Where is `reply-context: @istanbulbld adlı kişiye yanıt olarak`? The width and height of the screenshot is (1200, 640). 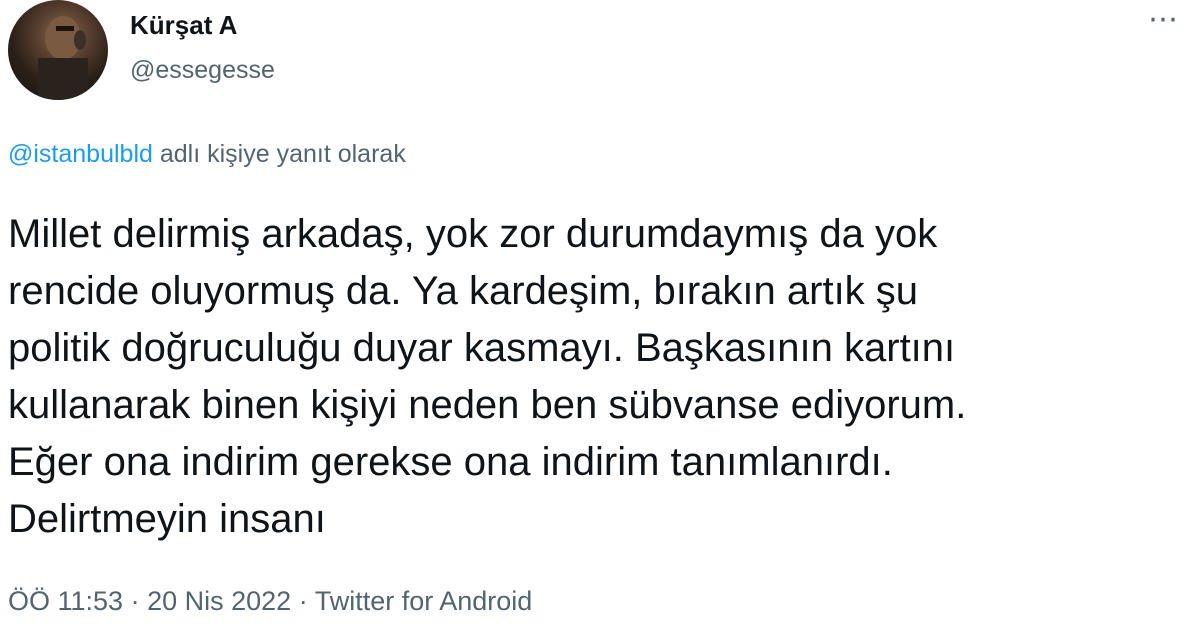
reply-context: @istanbulbld adlı kişiye yanıt olarak is located at coordinates (207, 154).